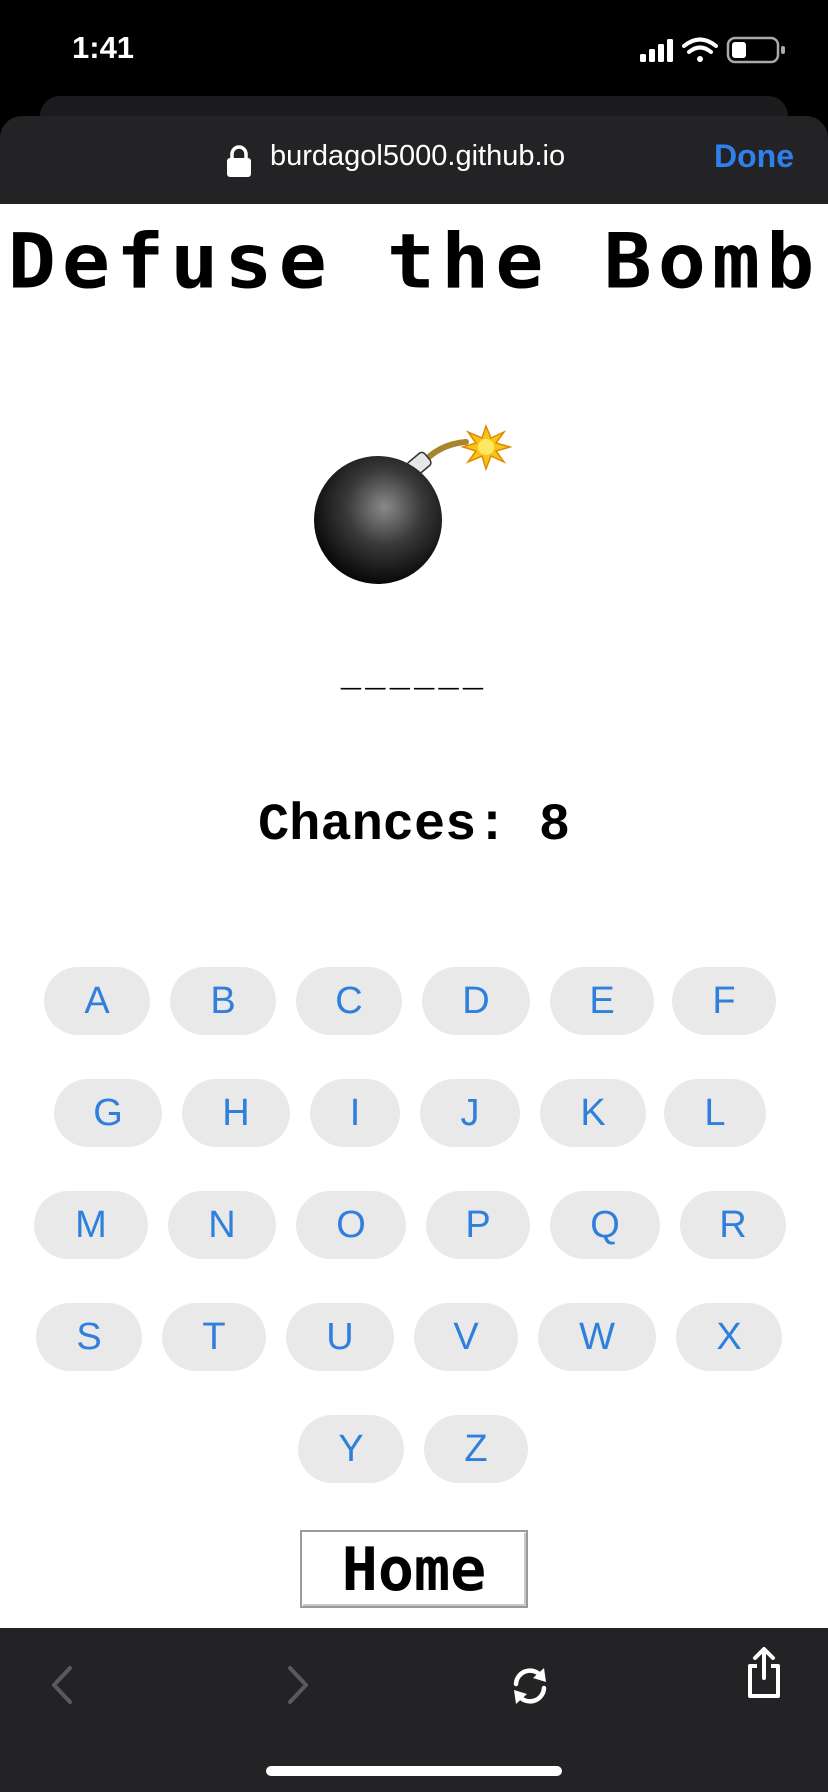 Image resolution: width=828 pixels, height=1792 pixels. Describe the element at coordinates (239, 161) in the screenshot. I see `lock-icon` at that location.